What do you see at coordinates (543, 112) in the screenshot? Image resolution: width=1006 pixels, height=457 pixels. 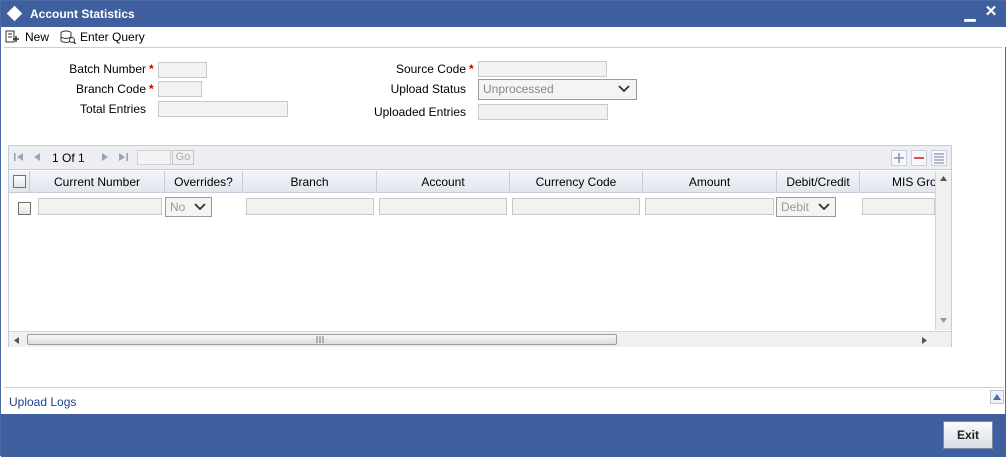 I see `uploaded-entries-field` at bounding box center [543, 112].